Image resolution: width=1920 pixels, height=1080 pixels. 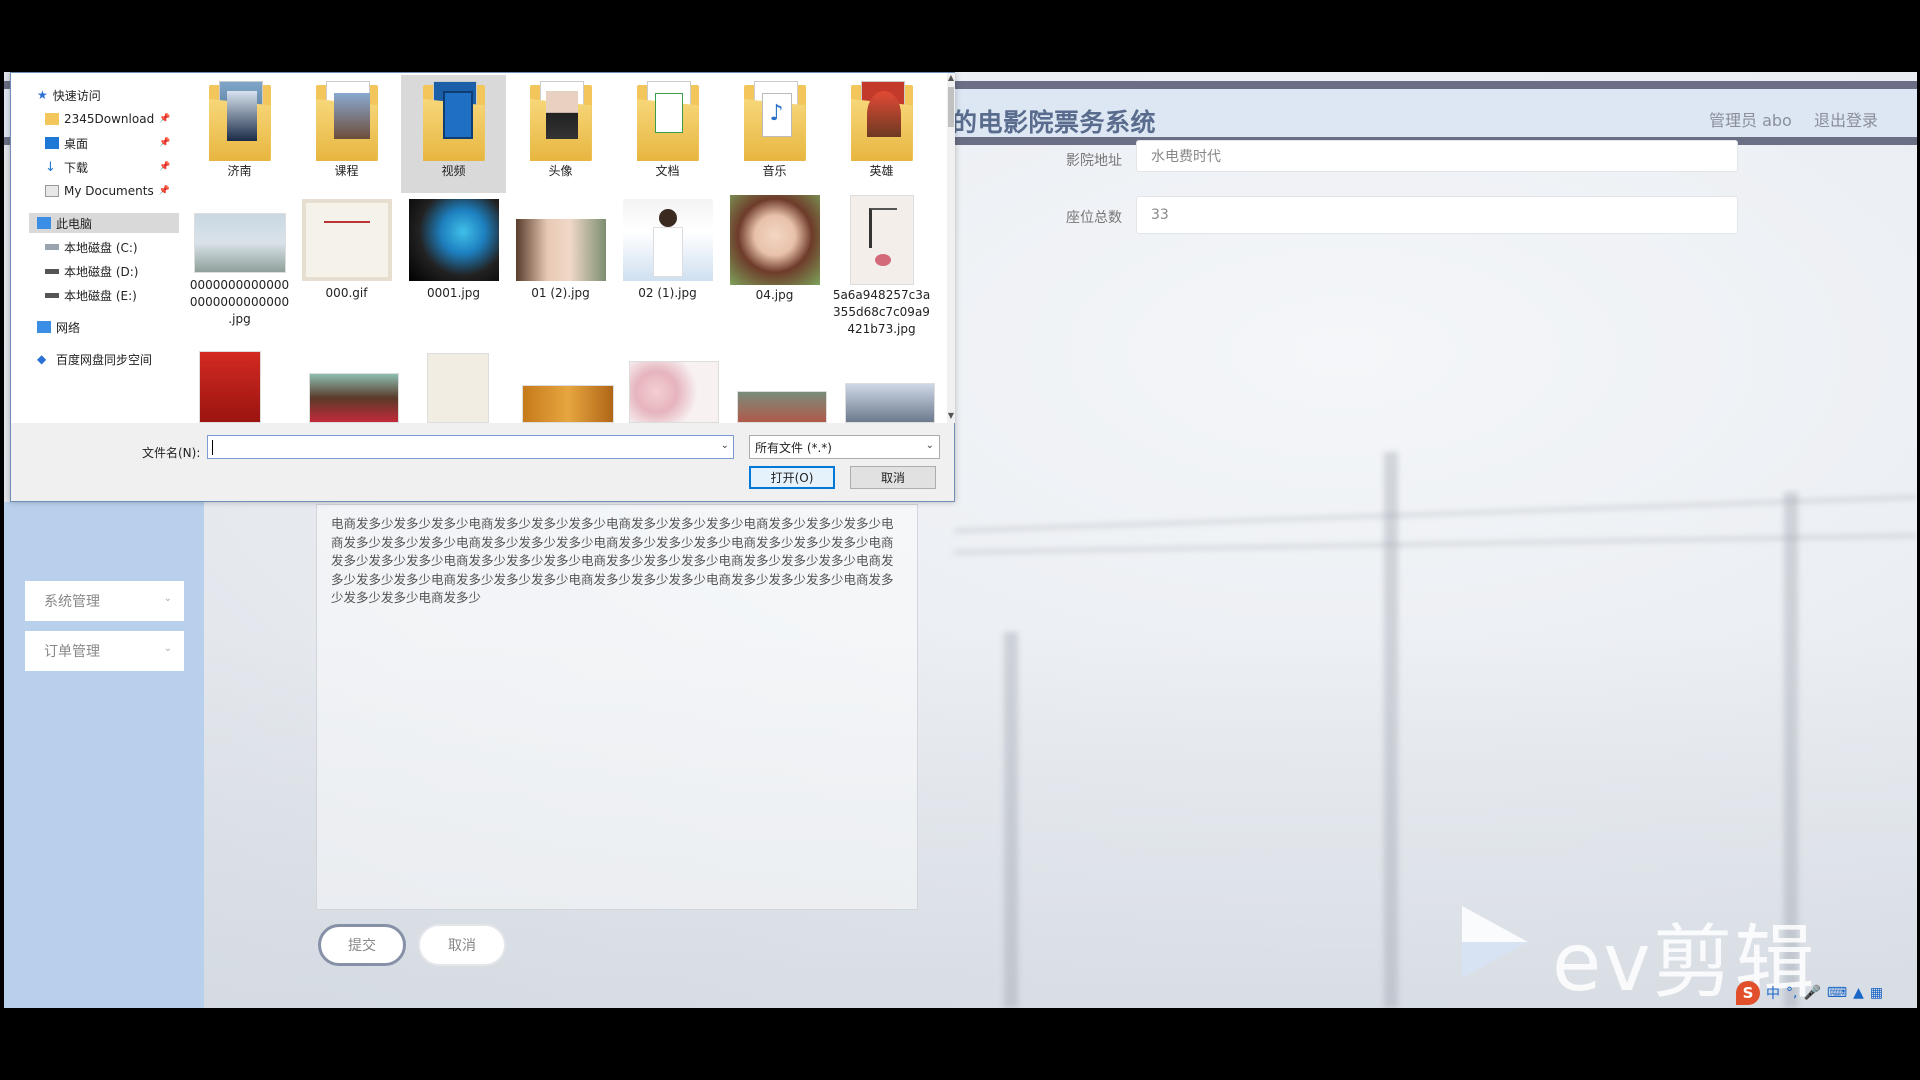 I want to click on star-icon: ★, so click(x=42, y=95).